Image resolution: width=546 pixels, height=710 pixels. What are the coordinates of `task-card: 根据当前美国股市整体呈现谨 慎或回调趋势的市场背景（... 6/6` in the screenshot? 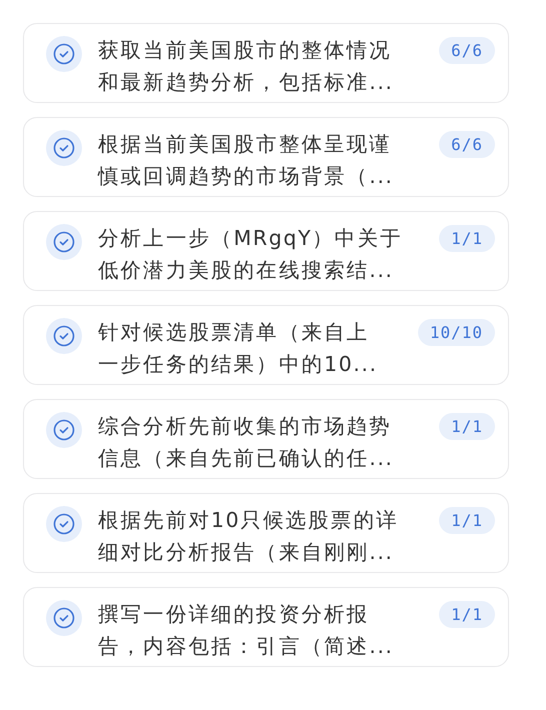 It's located at (266, 157).